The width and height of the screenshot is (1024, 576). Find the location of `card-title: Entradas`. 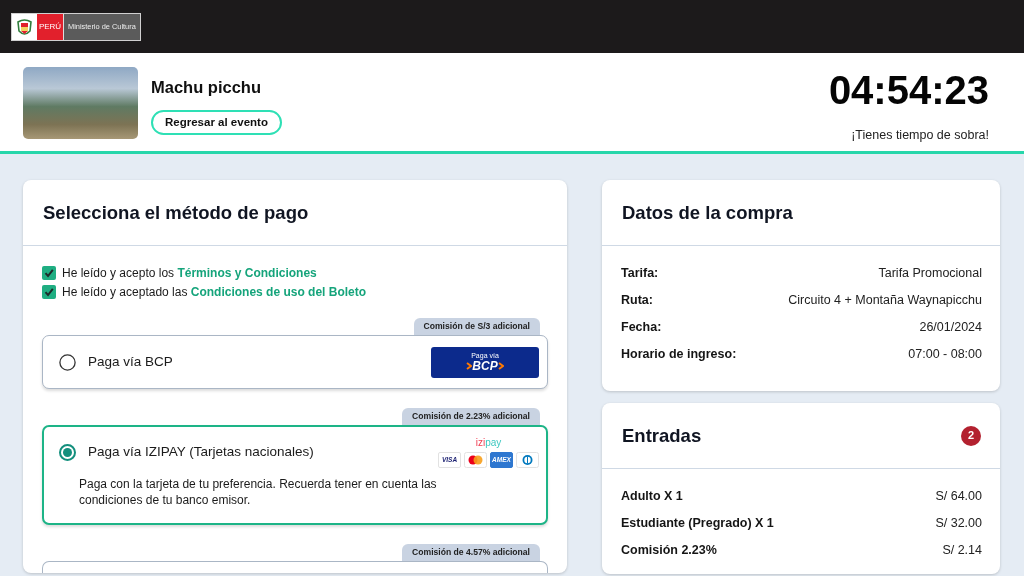

card-title: Entradas is located at coordinates (662, 435).